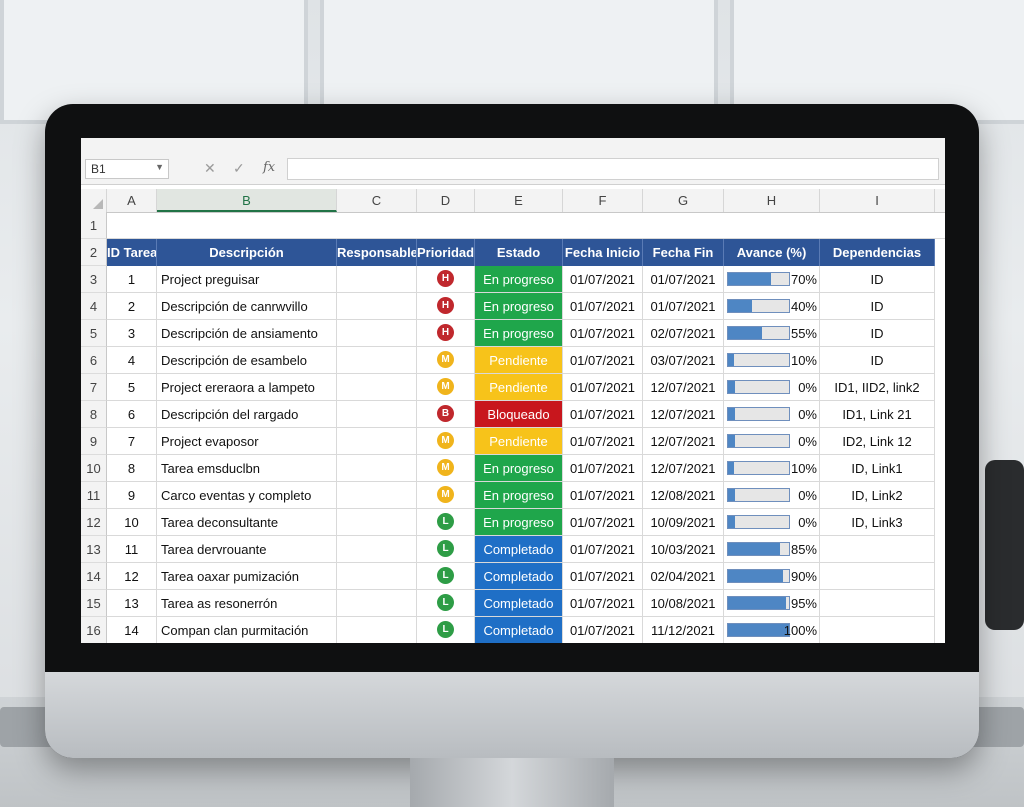 The image size is (1024, 807). Describe the element at coordinates (132, 333) in the screenshot. I see `cell-id-tarea: 3` at that location.